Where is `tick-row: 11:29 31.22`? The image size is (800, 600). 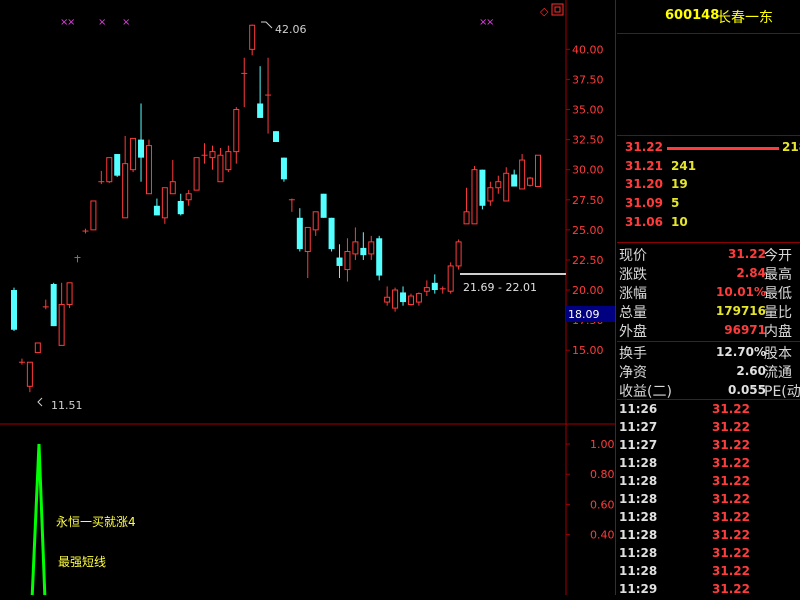 tick-row: 11:29 31.22 is located at coordinates (708, 591).